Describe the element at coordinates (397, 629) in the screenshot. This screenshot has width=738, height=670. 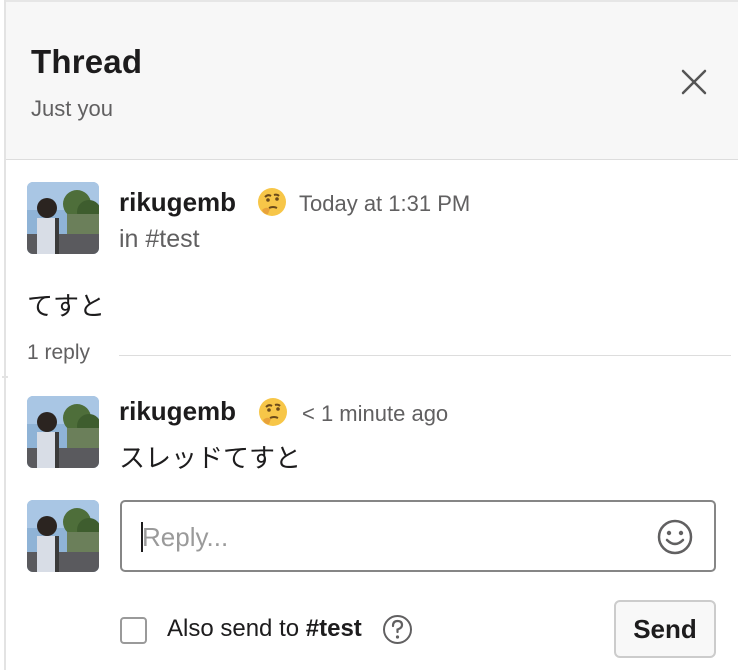
I see `question-circle-icon` at that location.